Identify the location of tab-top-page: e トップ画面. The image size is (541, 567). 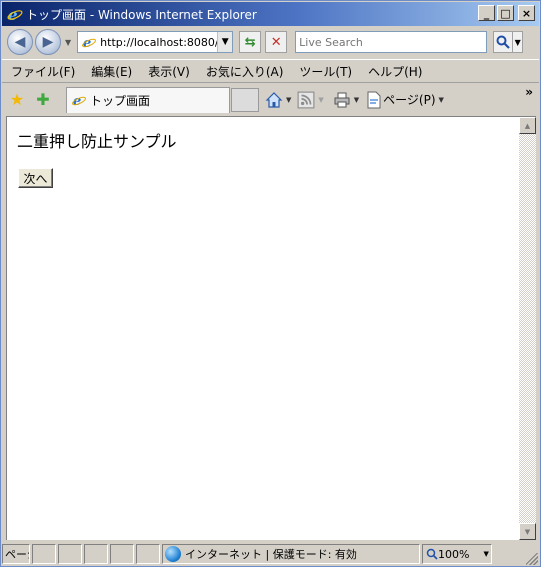
(148, 99).